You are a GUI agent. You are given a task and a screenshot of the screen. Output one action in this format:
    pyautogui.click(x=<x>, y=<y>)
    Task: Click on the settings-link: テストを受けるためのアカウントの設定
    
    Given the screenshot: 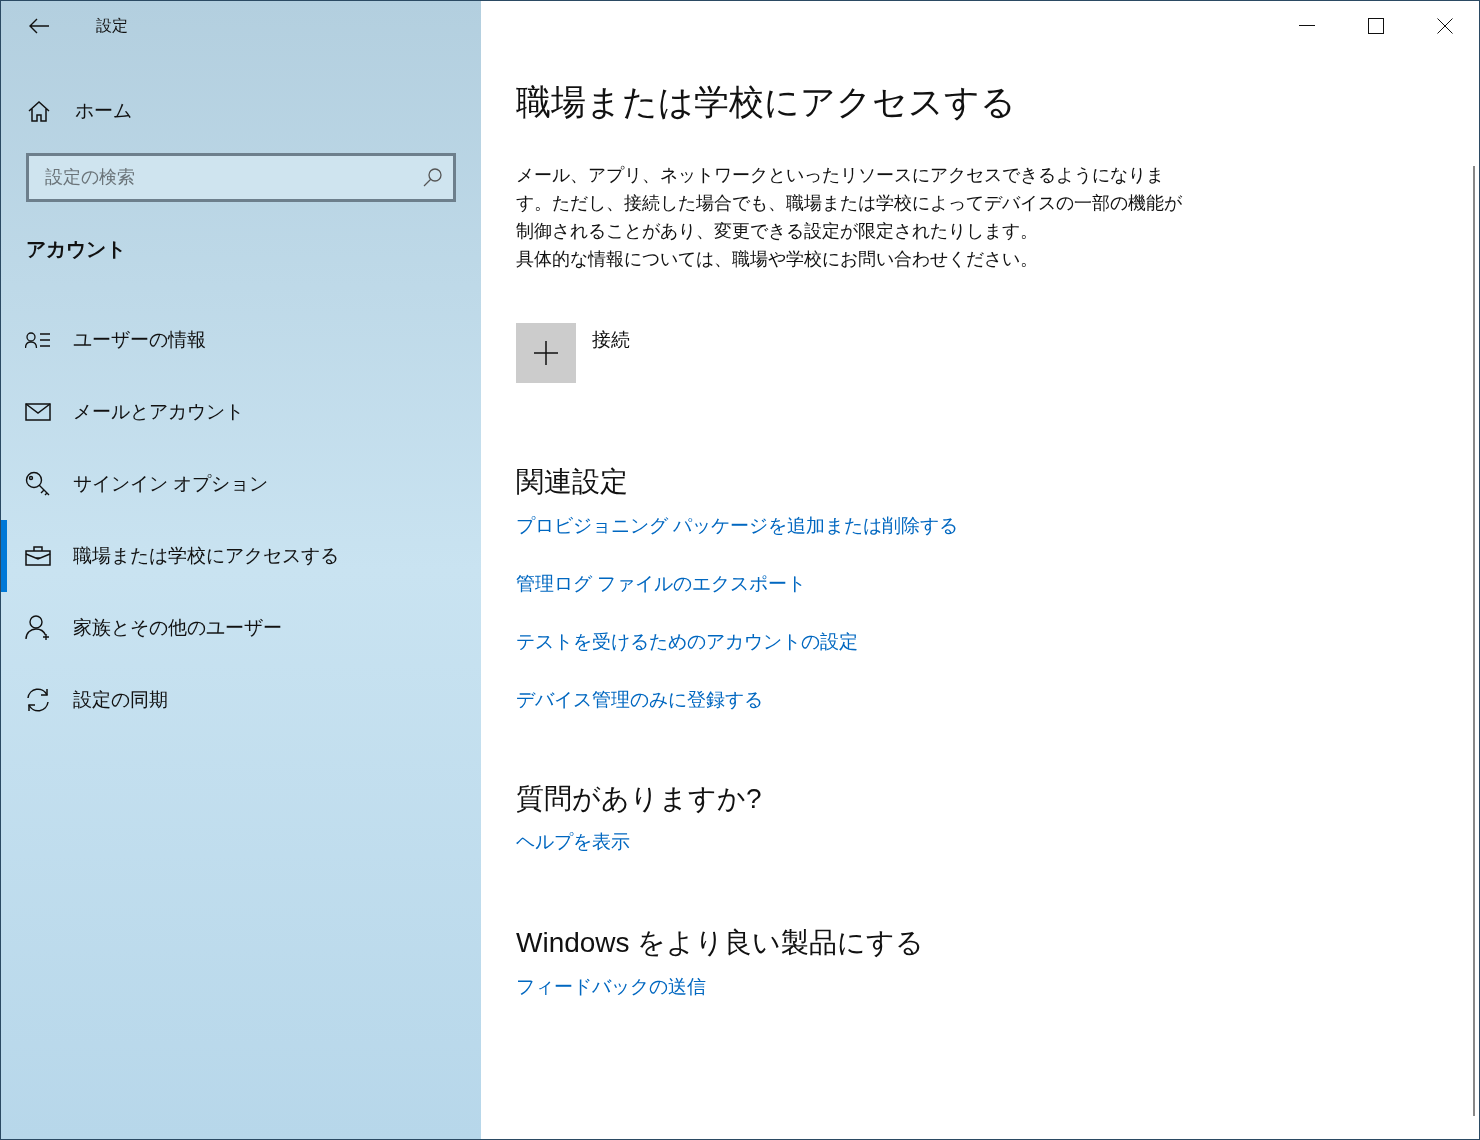 What is the action you would take?
    pyautogui.click(x=687, y=641)
    